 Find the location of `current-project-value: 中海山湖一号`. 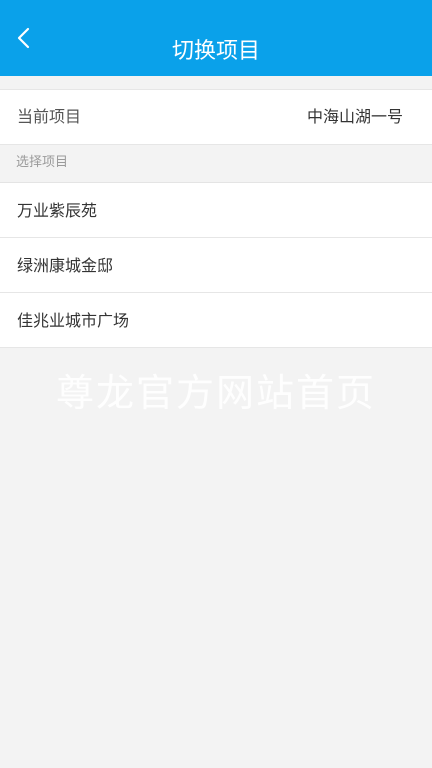

current-project-value: 中海山湖一号 is located at coordinates (354, 116).